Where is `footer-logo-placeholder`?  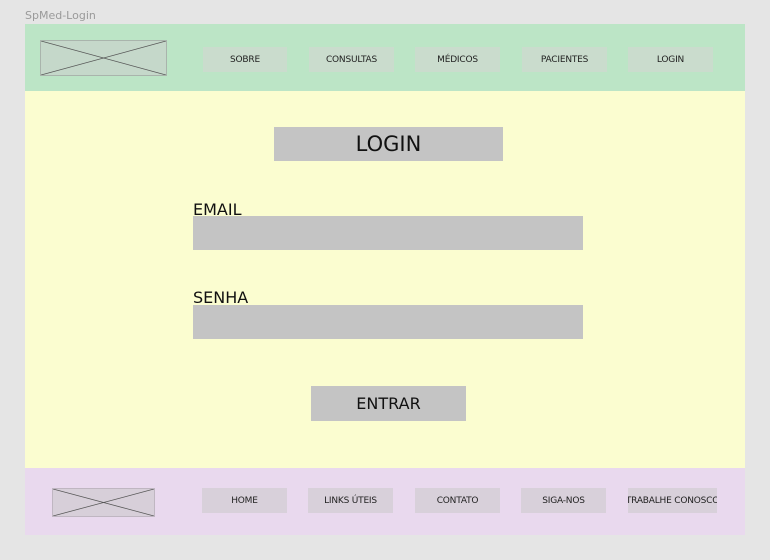 footer-logo-placeholder is located at coordinates (103, 502).